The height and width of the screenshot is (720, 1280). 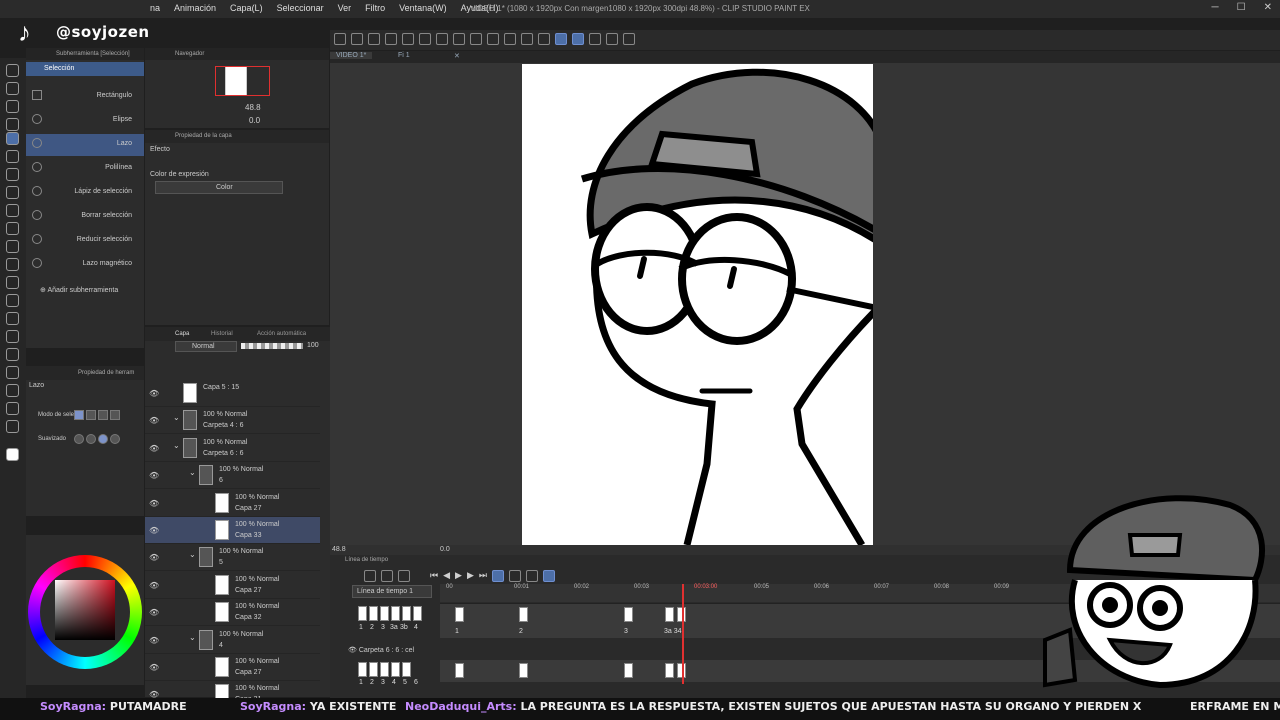 I want to click on magic-wand-icon, so click(x=12, y=156).